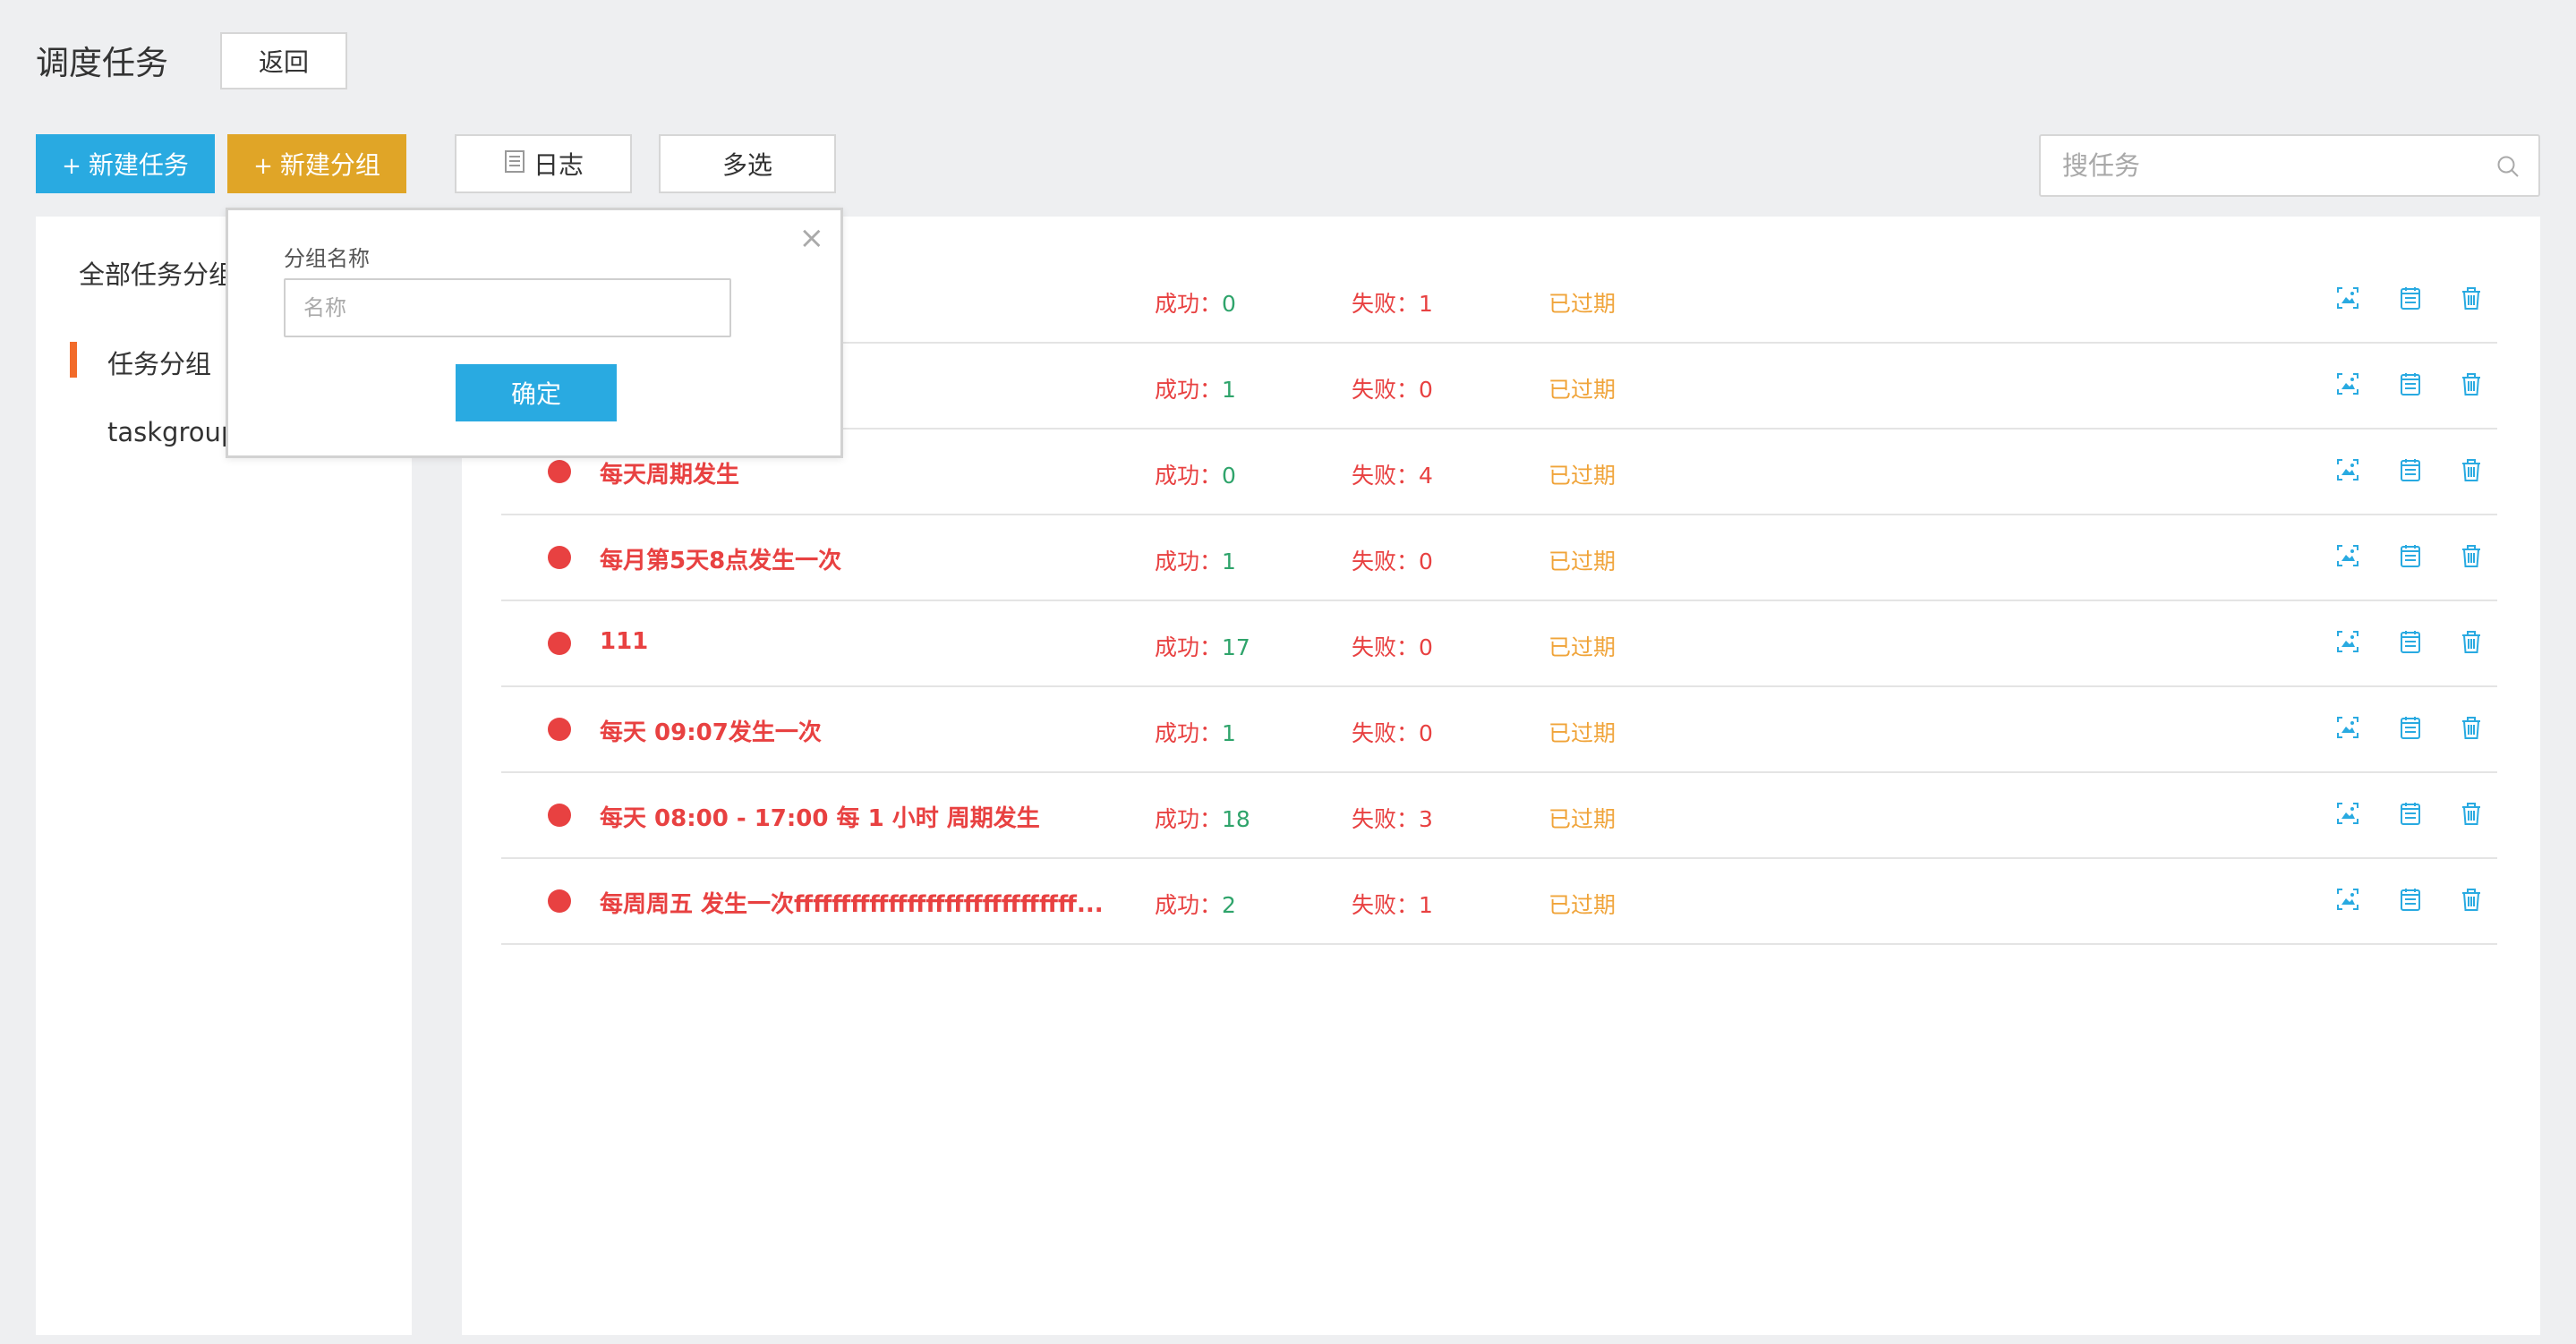  Describe the element at coordinates (157, 274) in the screenshot. I see `sidebar-title: 全部任务分组` at that location.